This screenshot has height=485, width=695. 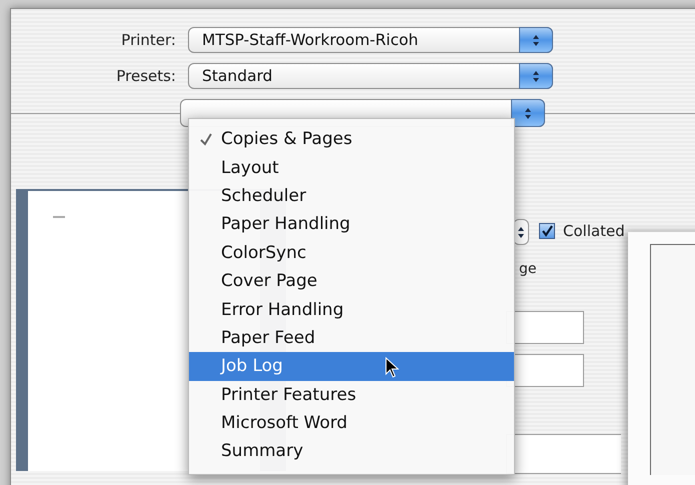 I want to click on presets-popup: Standard, so click(x=370, y=76).